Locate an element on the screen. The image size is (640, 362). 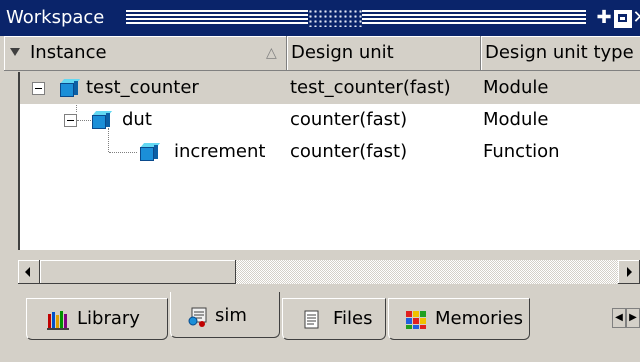
sim-icon is located at coordinates (197, 317).